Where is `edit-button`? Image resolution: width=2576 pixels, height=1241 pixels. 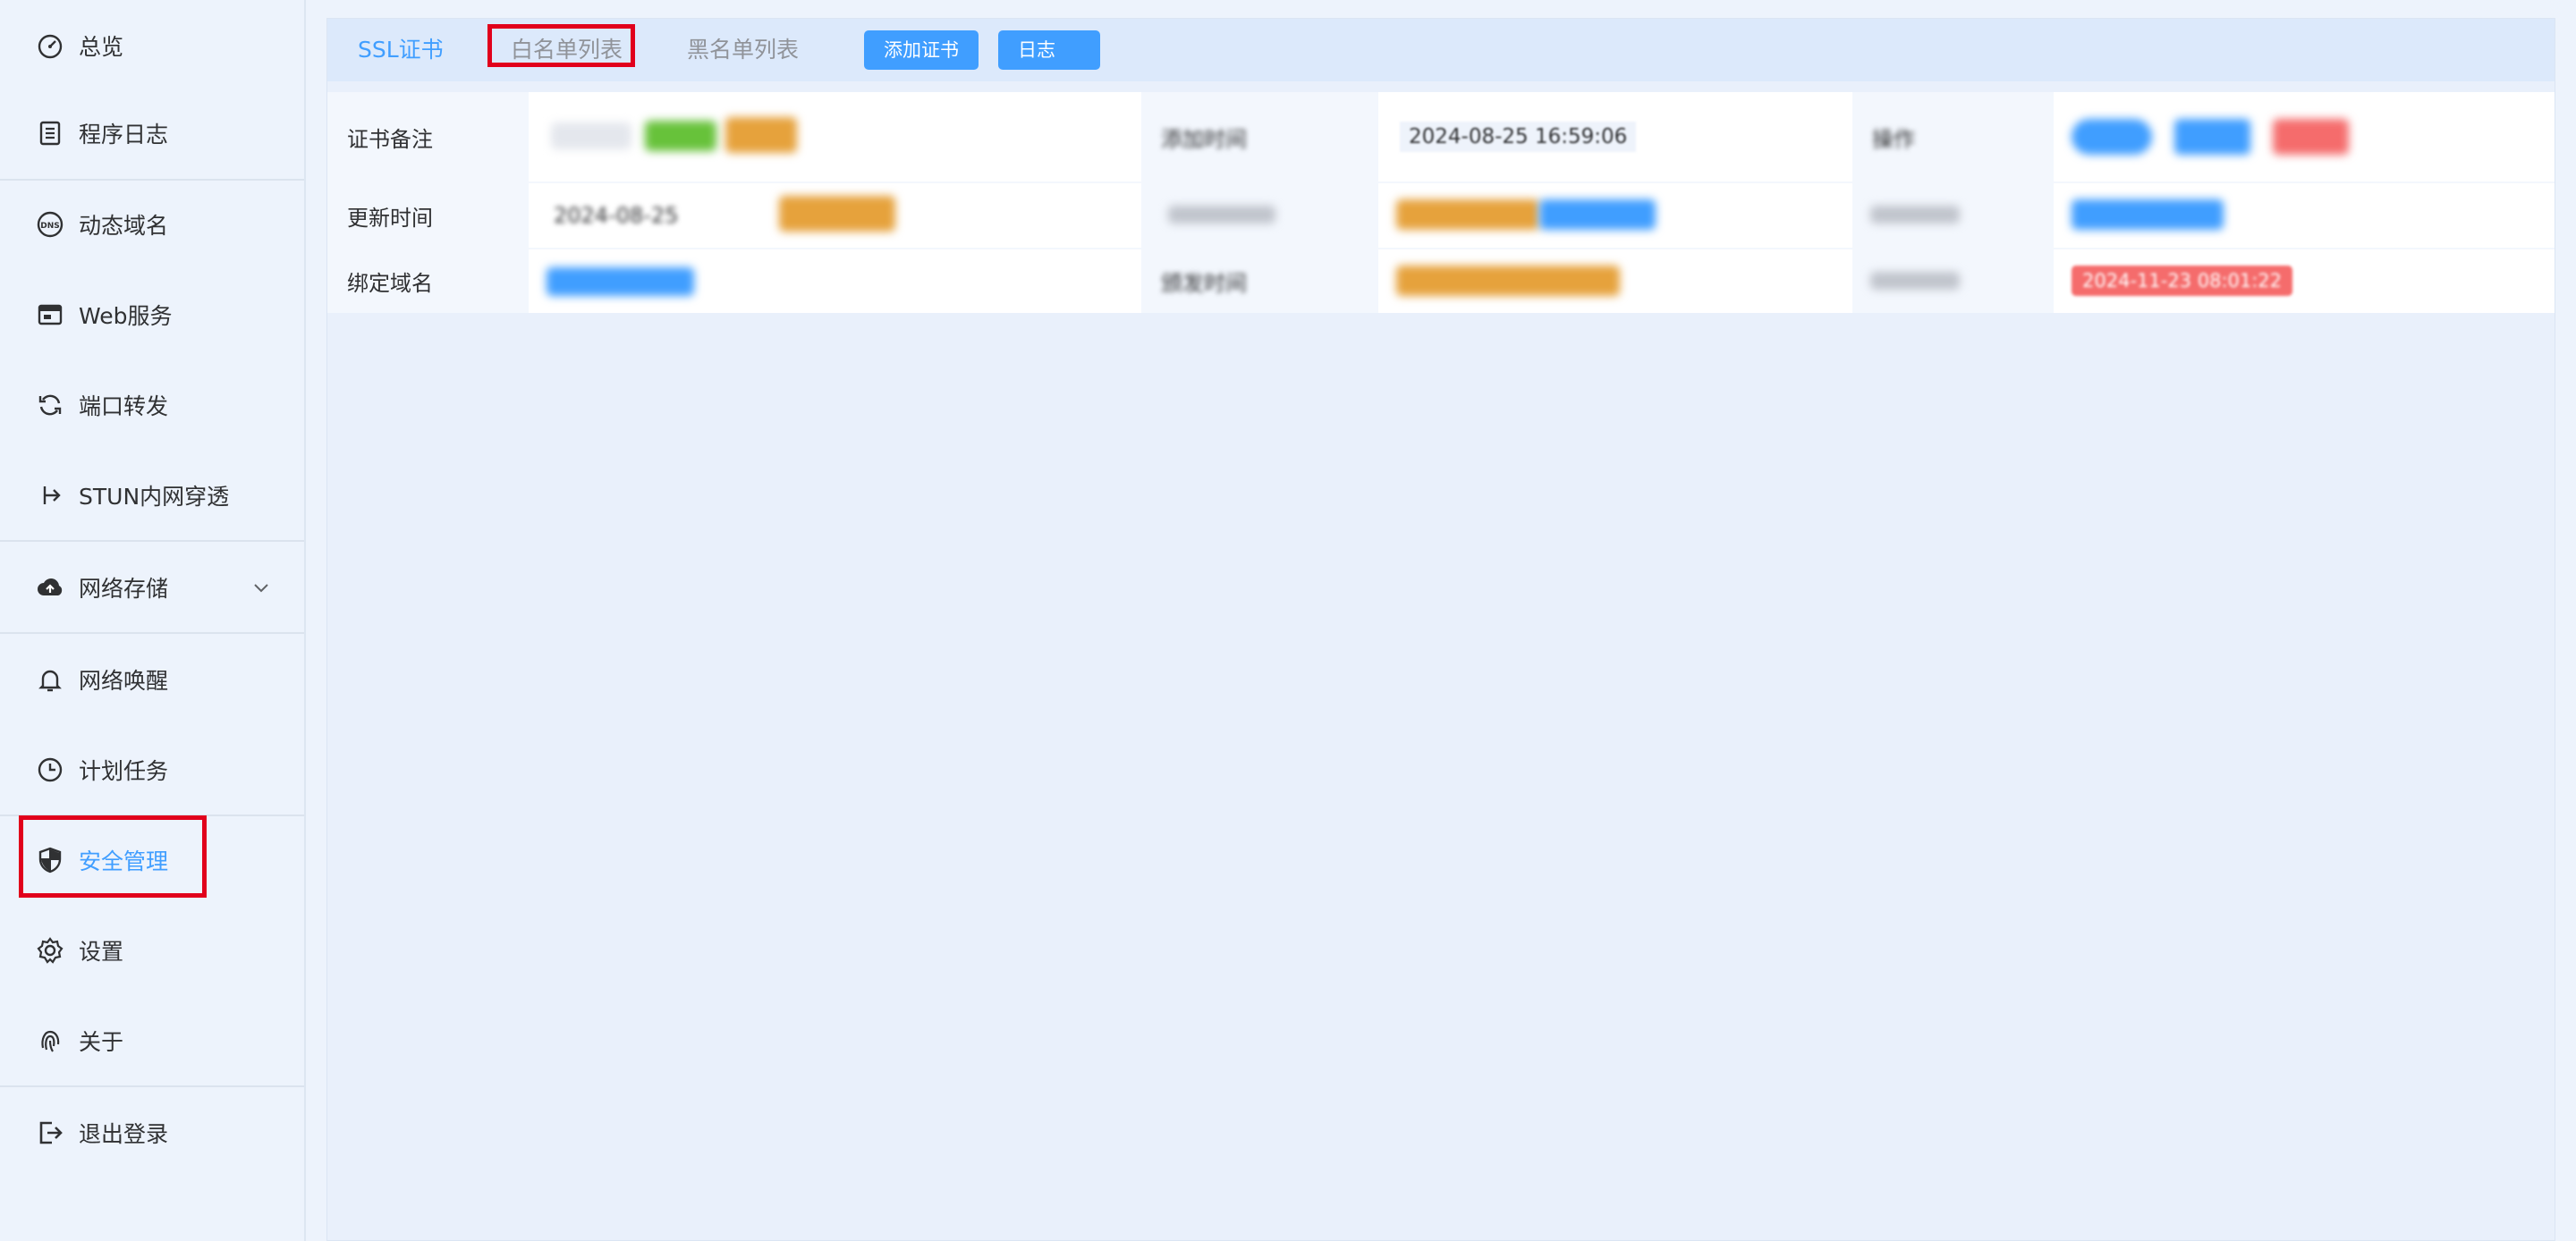 edit-button is located at coordinates (2212, 137).